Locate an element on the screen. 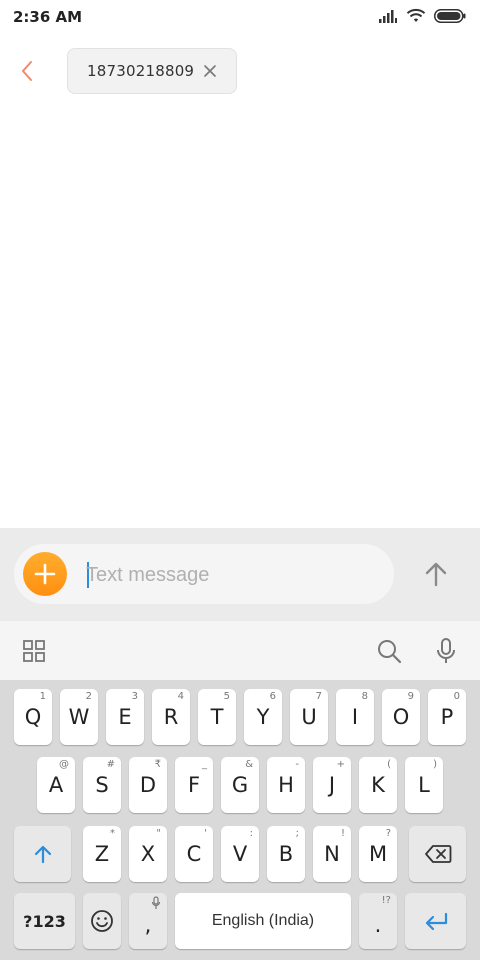 This screenshot has height=960, width=480. key-label: L is located at coordinates (424, 785).